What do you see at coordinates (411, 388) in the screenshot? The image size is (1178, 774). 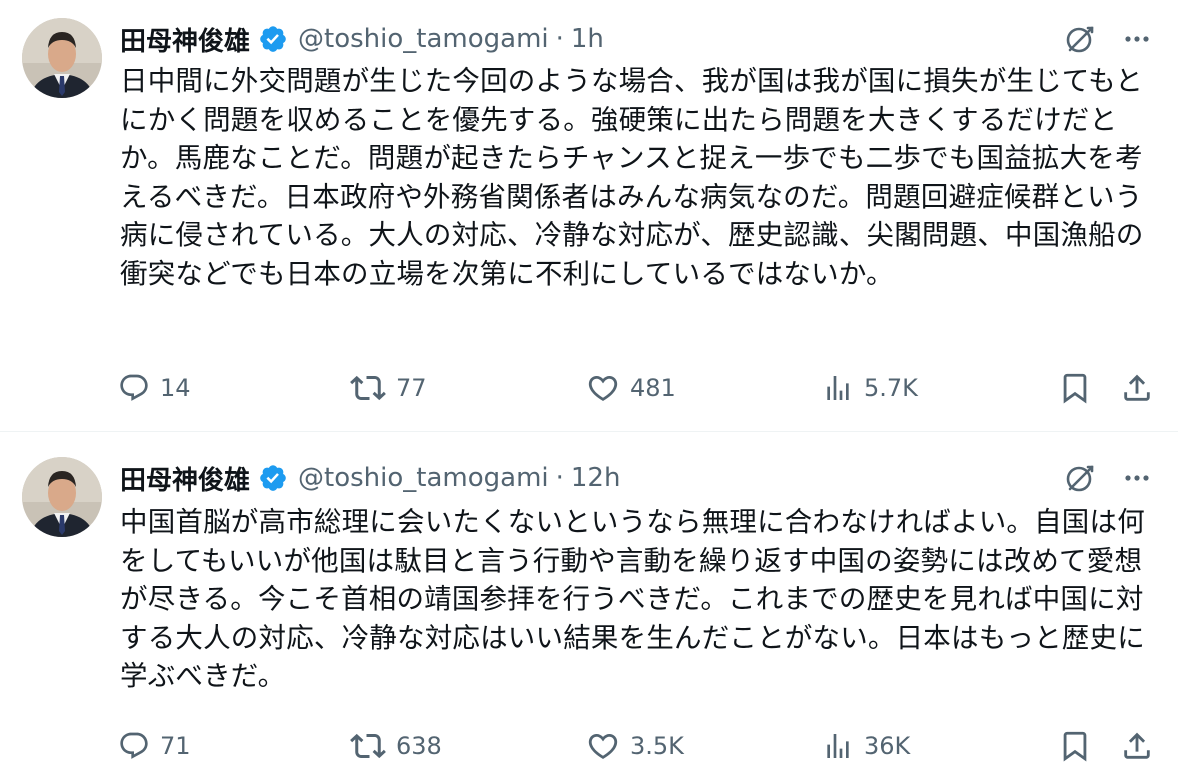 I see `repost-count: 77` at bounding box center [411, 388].